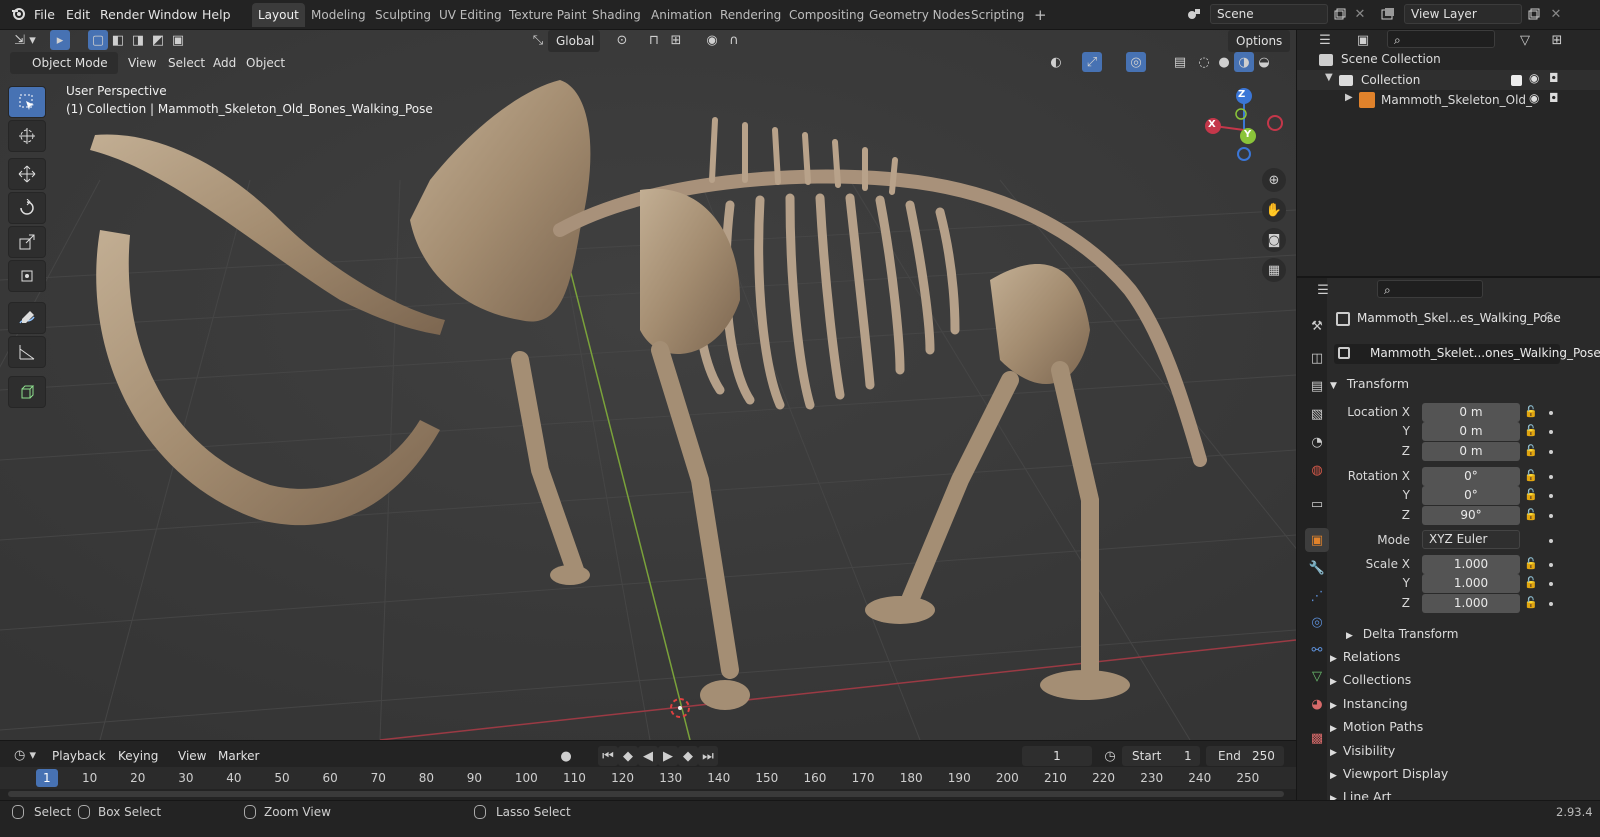  What do you see at coordinates (25, 755) in the screenshot?
I see `timeline-editor-type-icon: ◷ ▾` at bounding box center [25, 755].